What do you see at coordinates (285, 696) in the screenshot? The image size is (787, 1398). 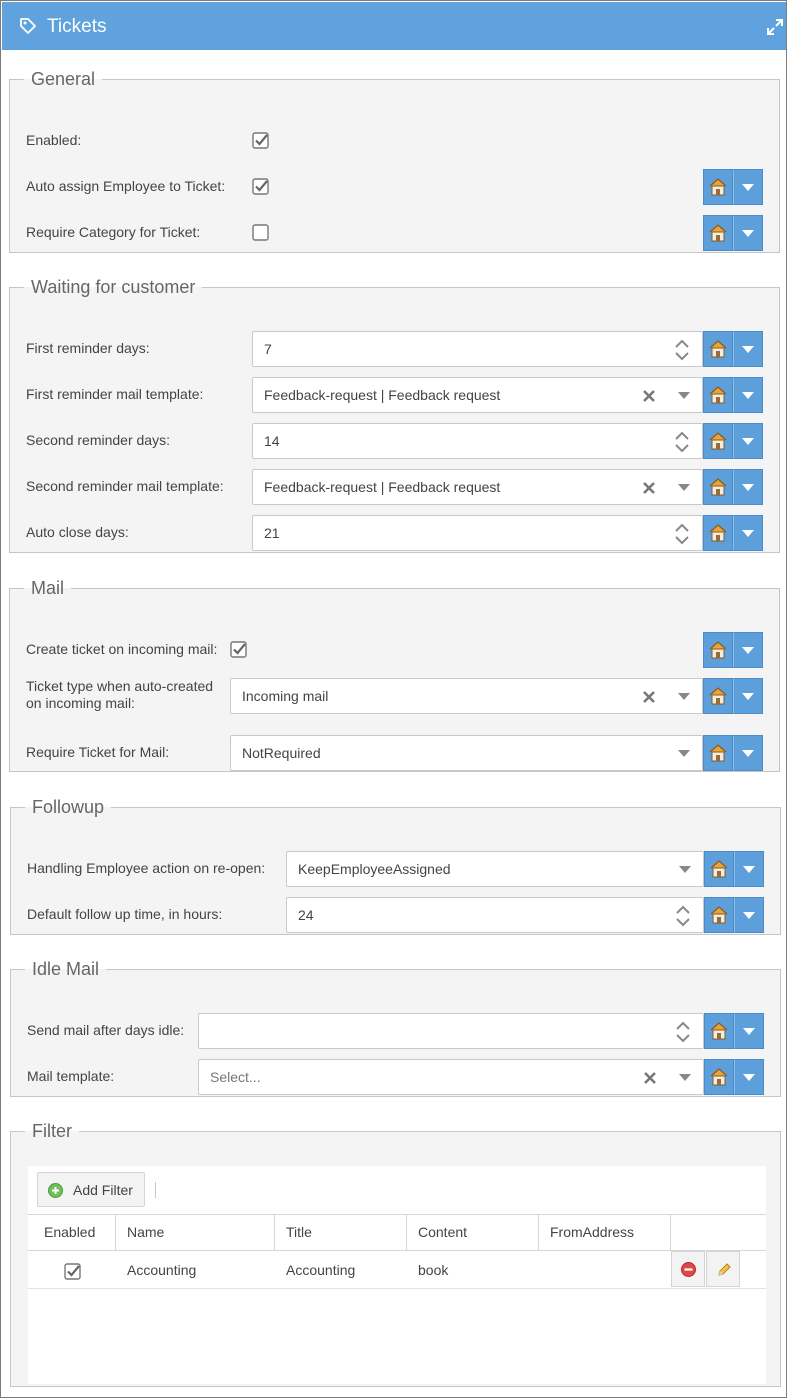 I see `ticket-type-value: Incoming mail` at bounding box center [285, 696].